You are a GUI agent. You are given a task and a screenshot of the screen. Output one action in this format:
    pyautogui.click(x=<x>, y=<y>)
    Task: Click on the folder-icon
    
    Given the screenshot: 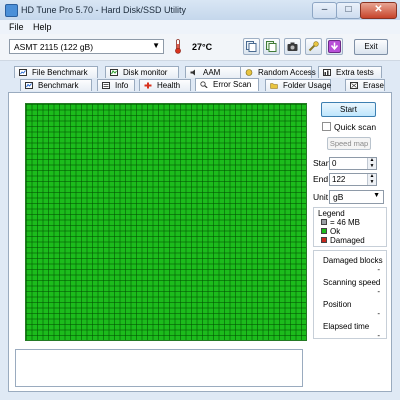 What is the action you would take?
    pyautogui.click(x=274, y=86)
    